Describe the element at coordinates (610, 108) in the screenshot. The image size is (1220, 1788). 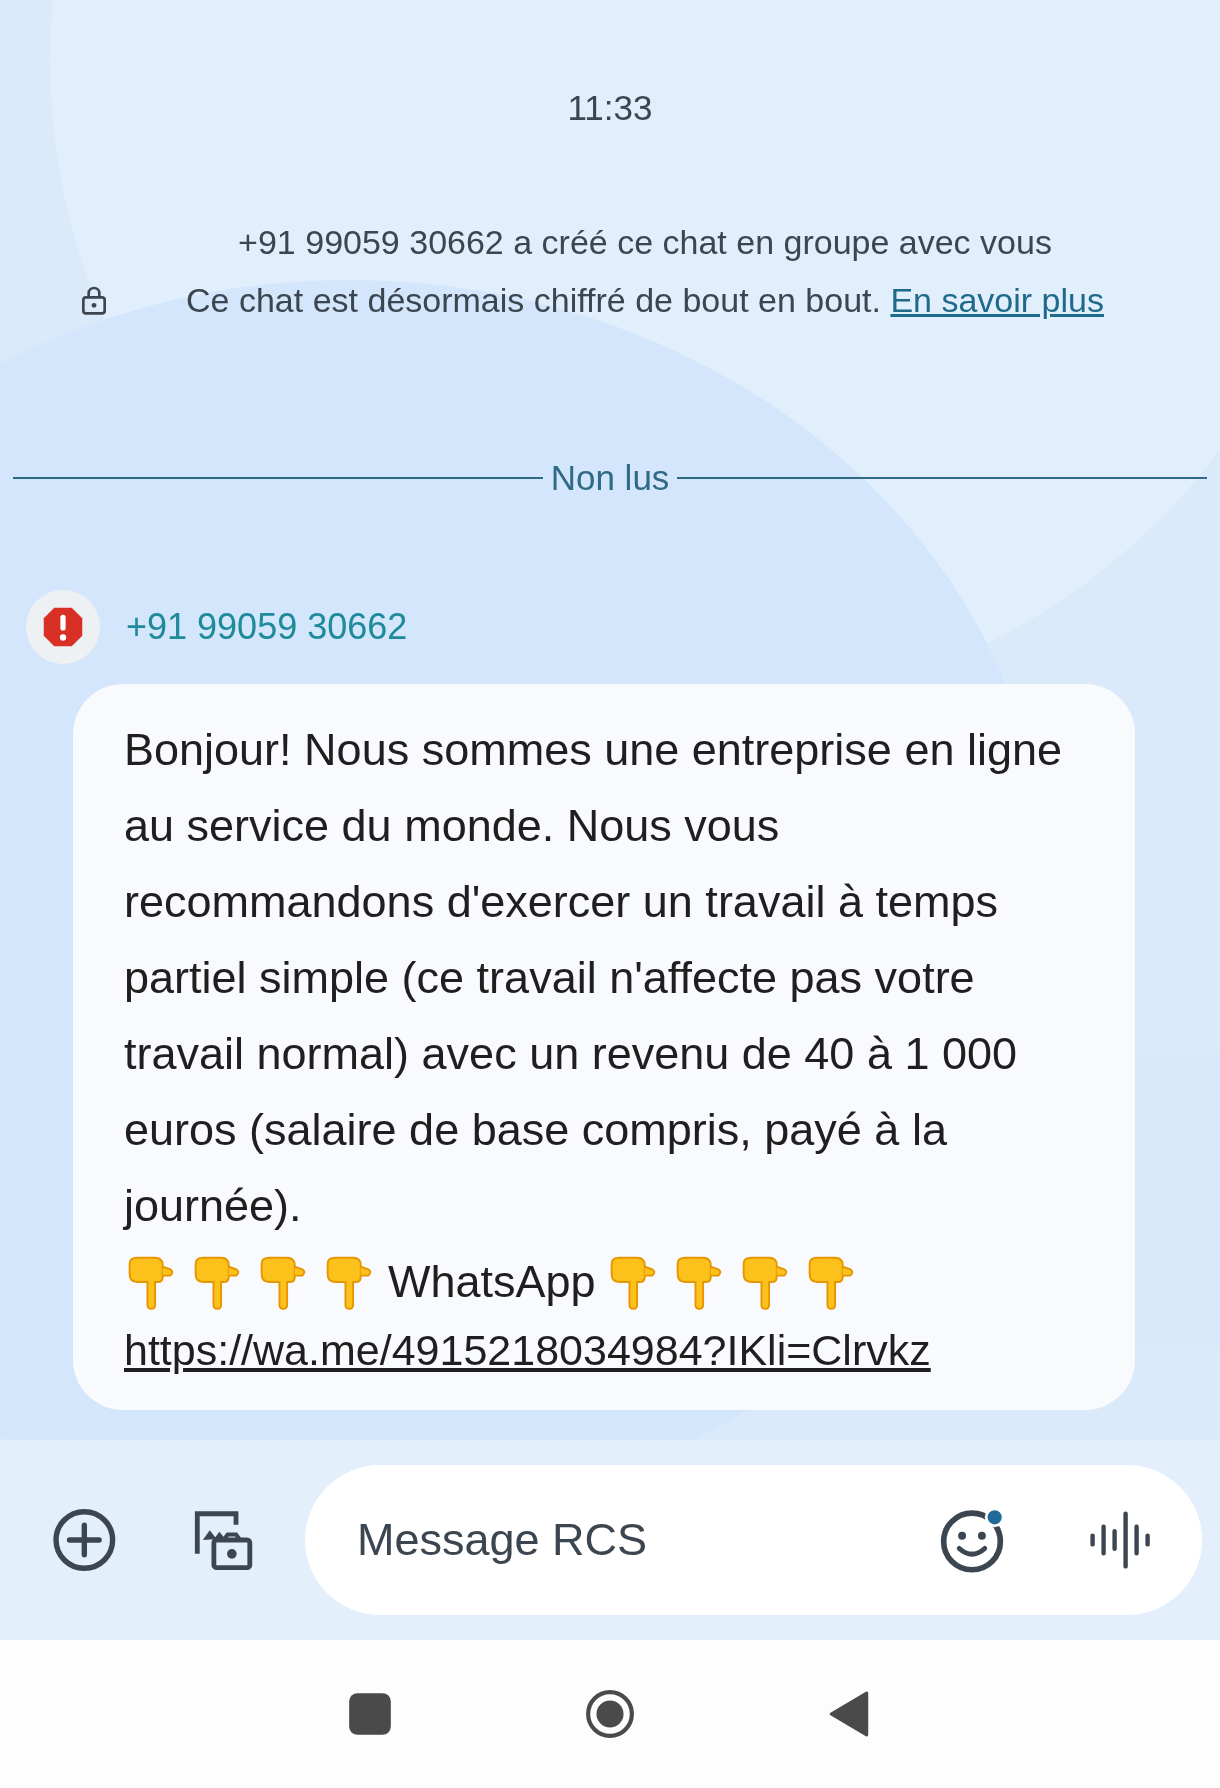
I see `timestamp: 11:33` at that location.